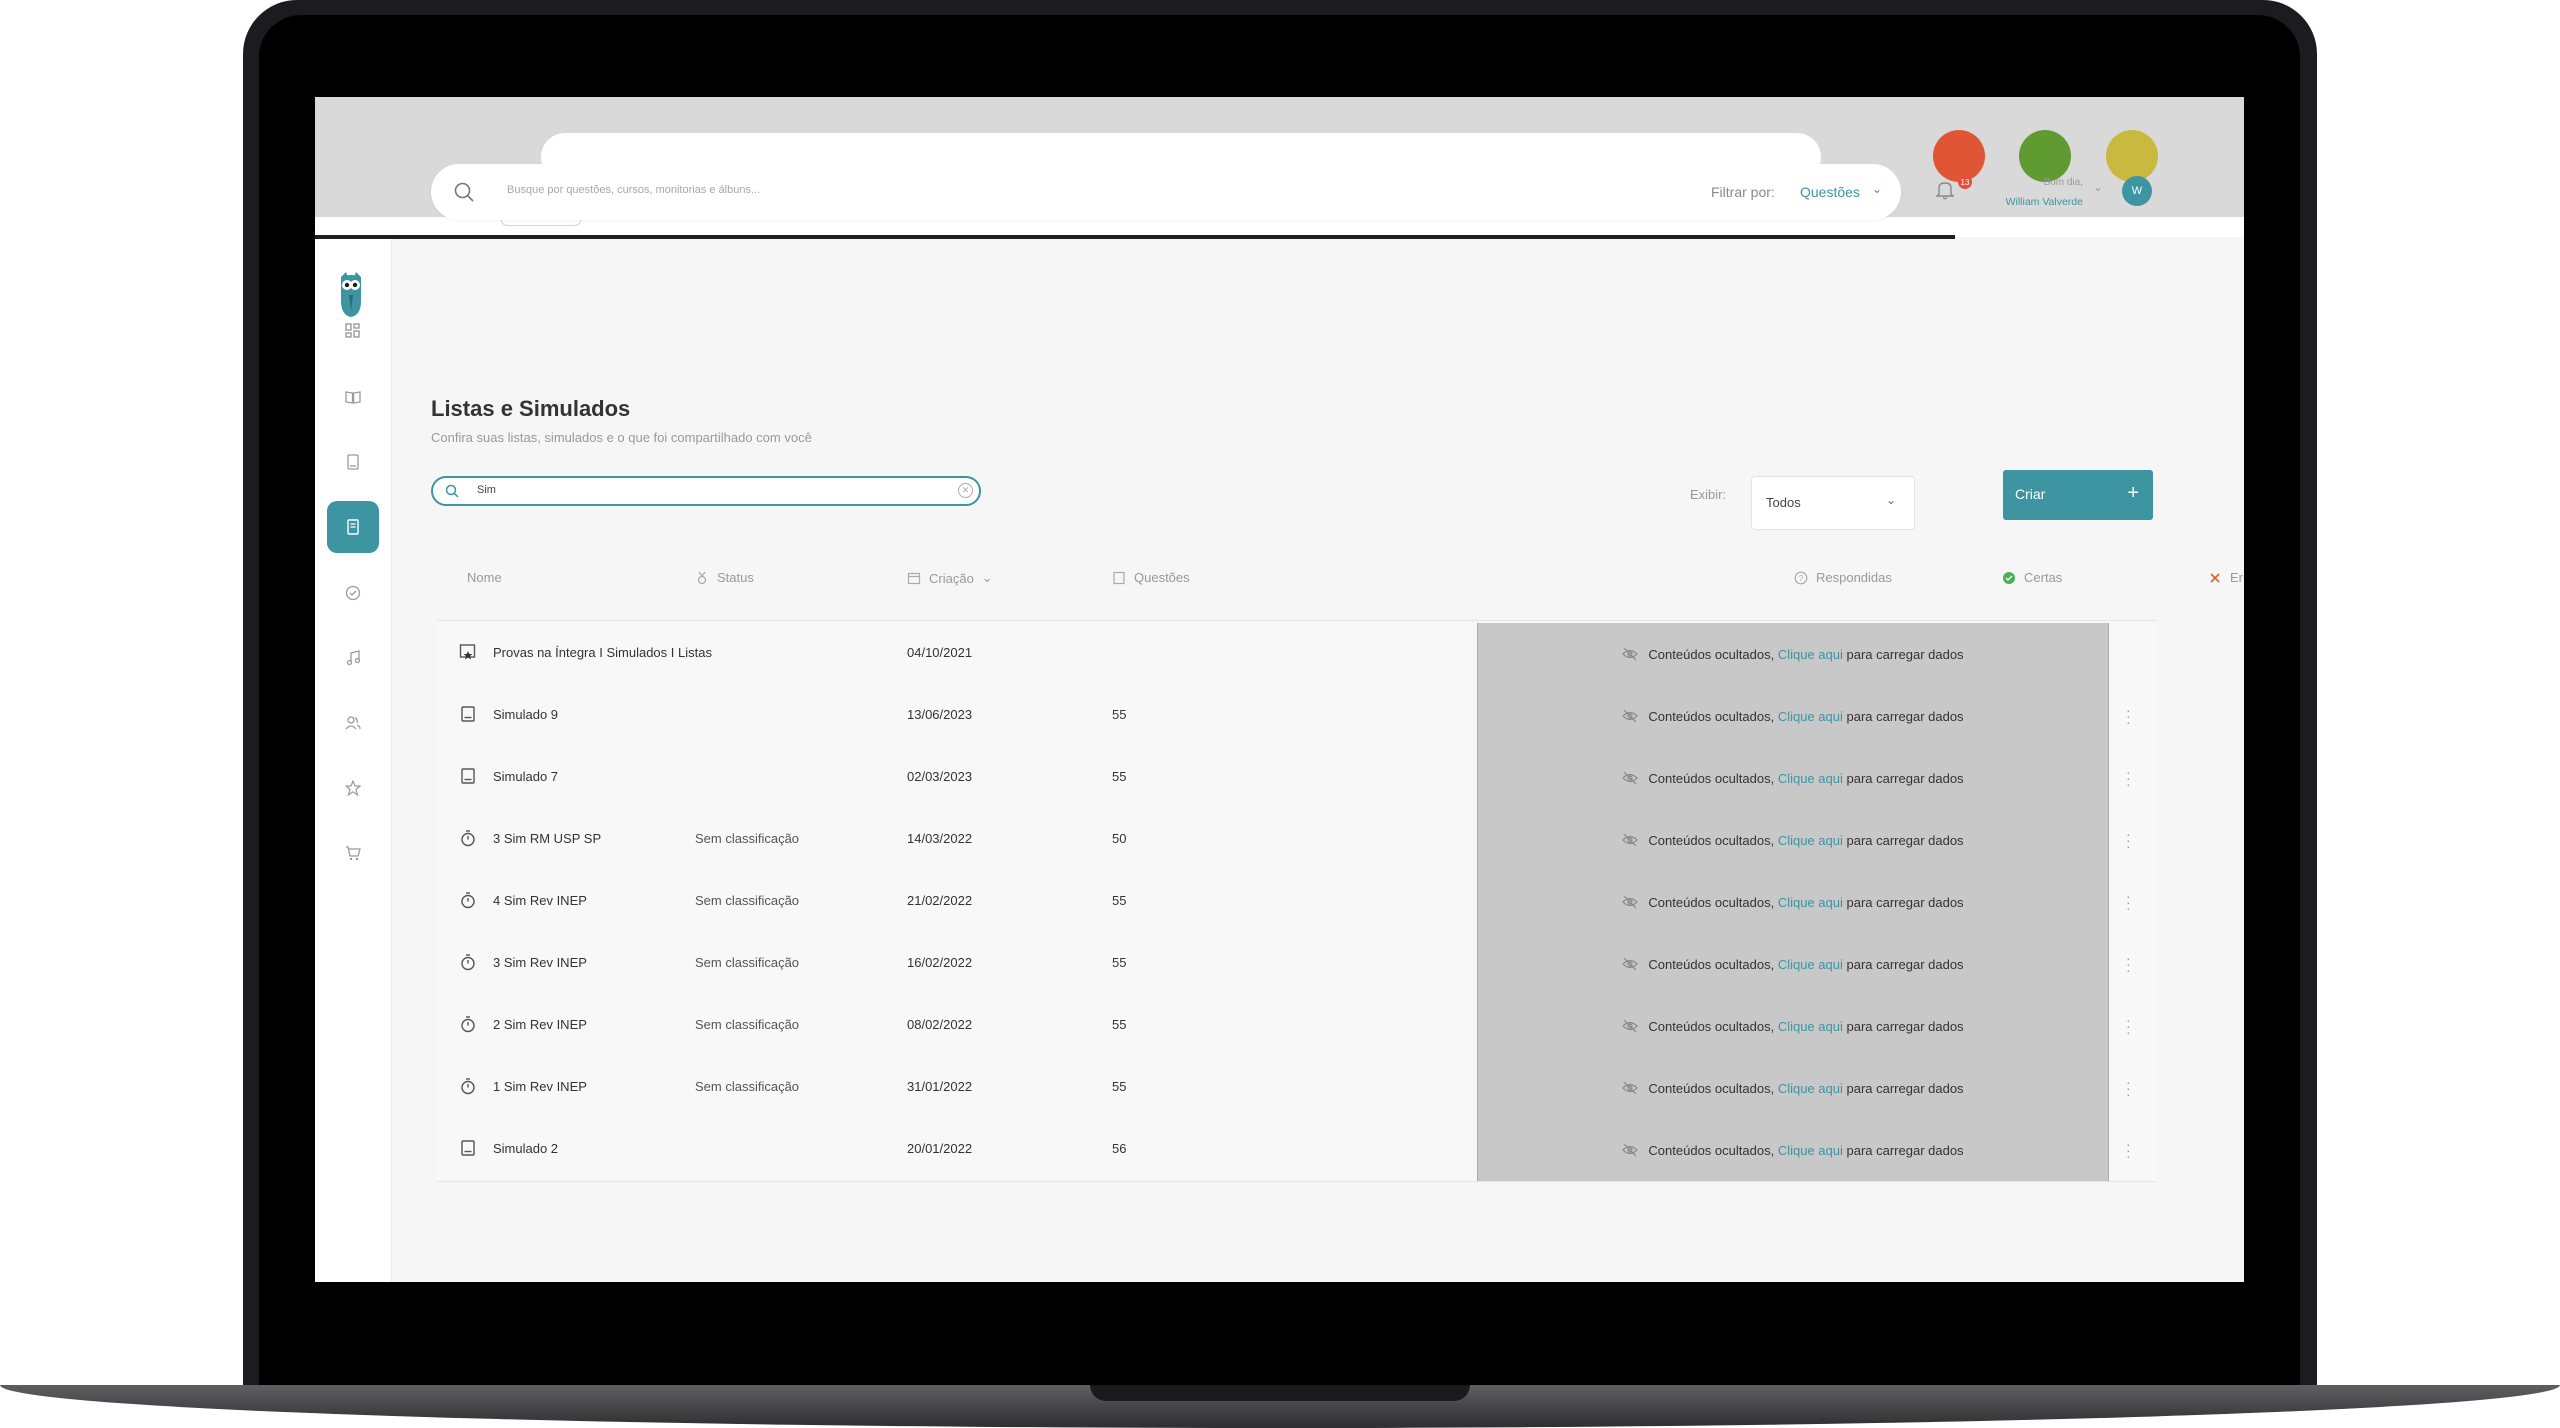 This screenshot has height=1428, width=2560. What do you see at coordinates (724, 577) in the screenshot?
I see `column-header-status: Status` at bounding box center [724, 577].